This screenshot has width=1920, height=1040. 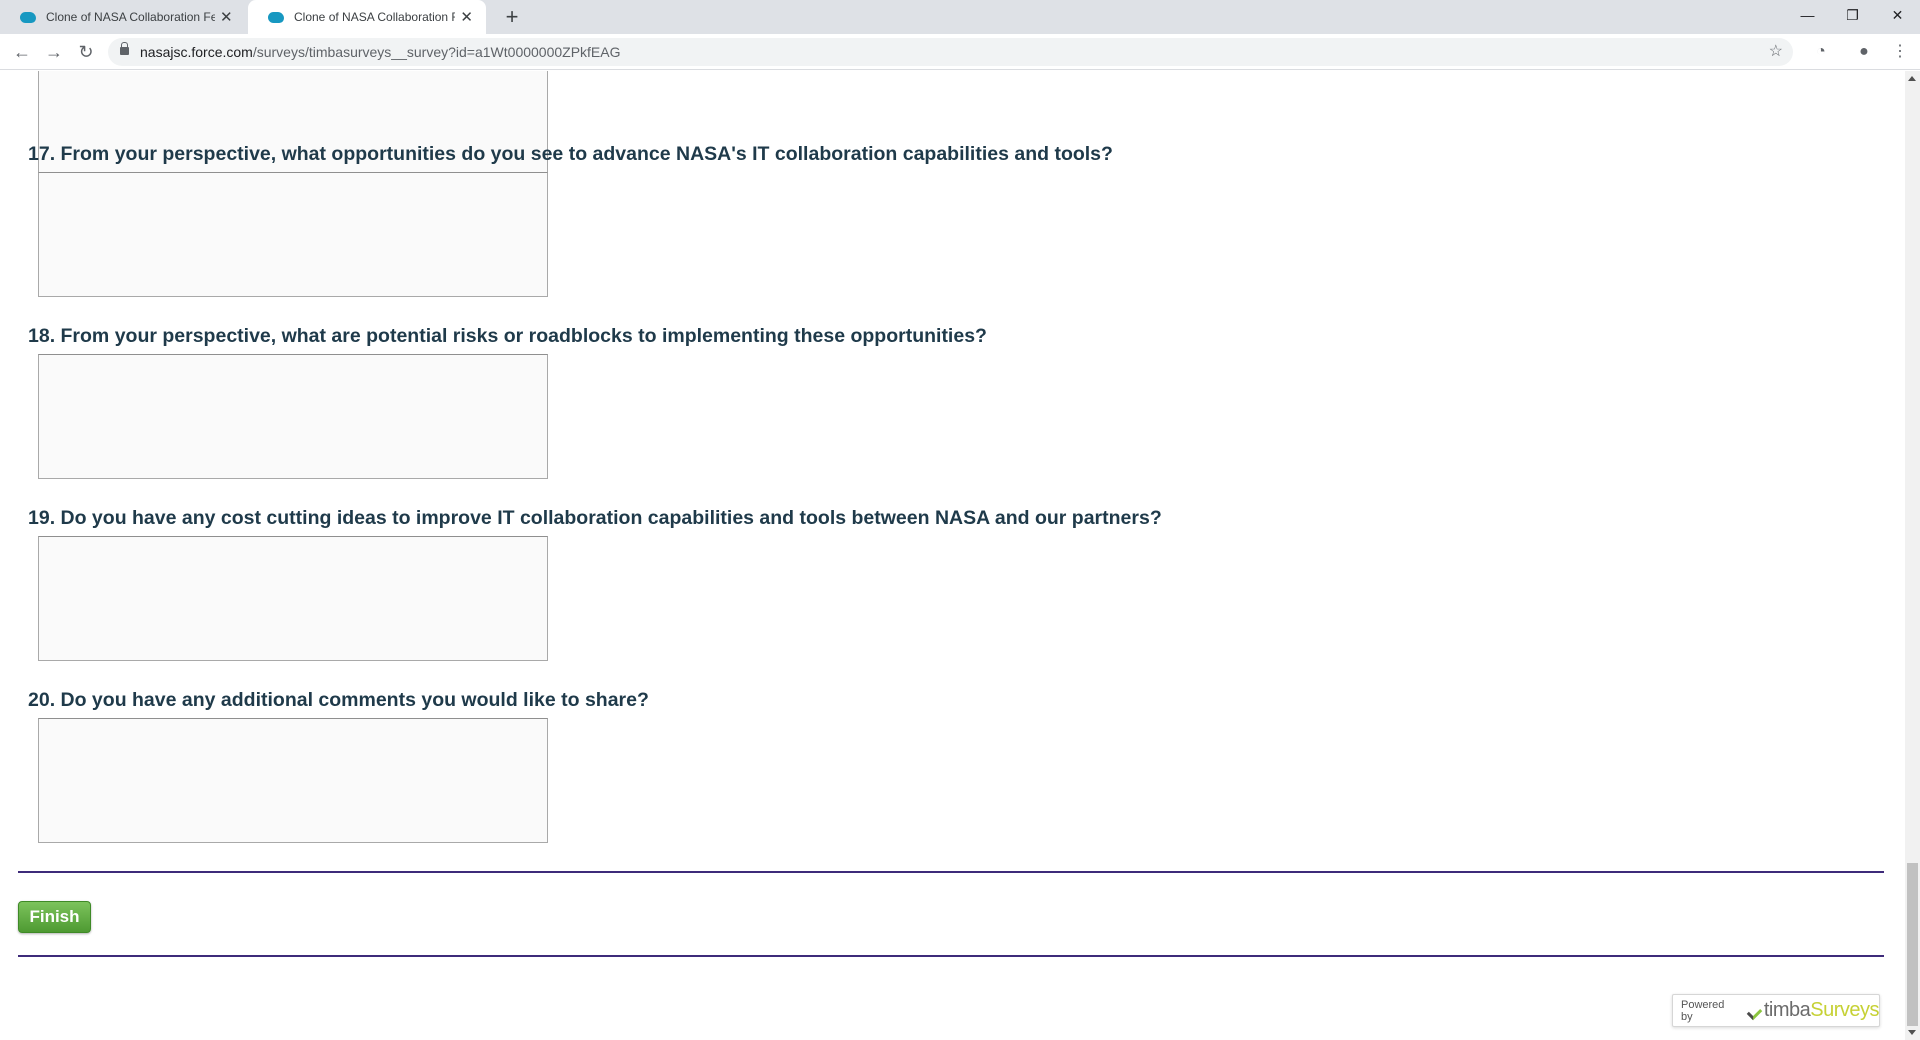 What do you see at coordinates (54, 917) in the screenshot?
I see `finish-button: Finish` at bounding box center [54, 917].